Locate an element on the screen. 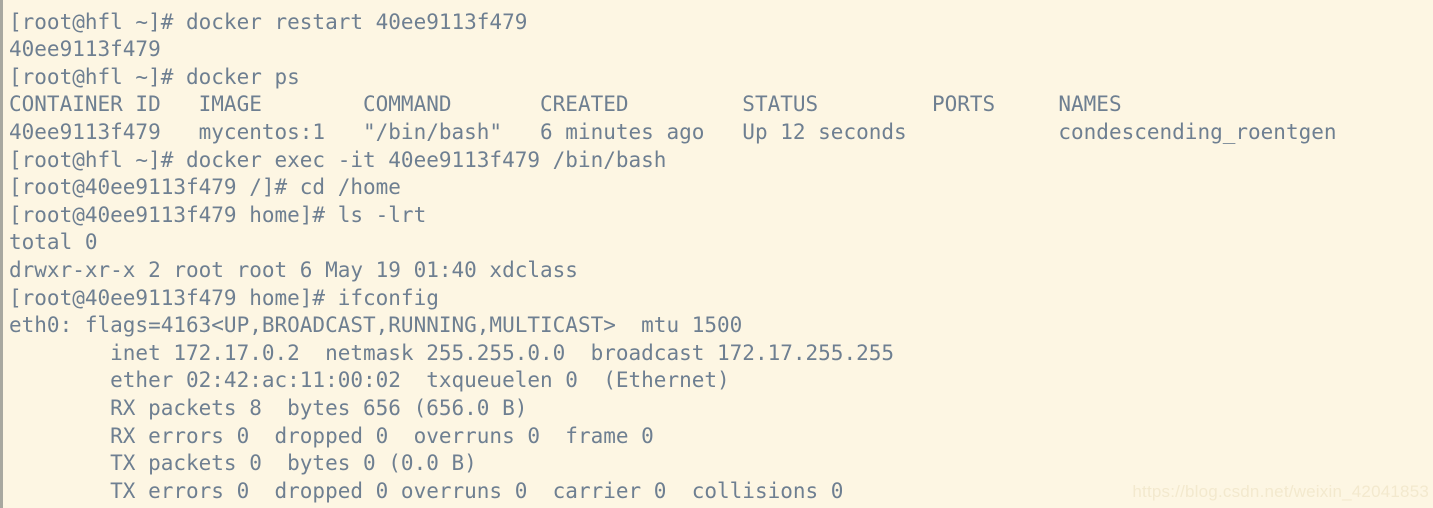 This screenshot has width=1433, height=508. terminal-line-cd-home: [root@40ee9113f479 /]# cd /home is located at coordinates (205, 187).